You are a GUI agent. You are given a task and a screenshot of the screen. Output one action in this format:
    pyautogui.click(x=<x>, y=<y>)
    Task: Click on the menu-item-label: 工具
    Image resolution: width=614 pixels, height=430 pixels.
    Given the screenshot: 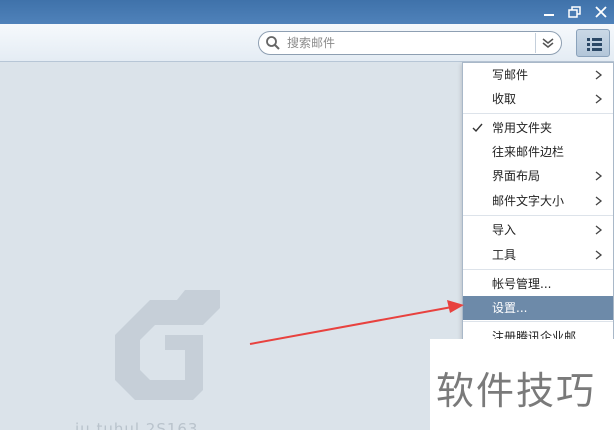 What is the action you would take?
    pyautogui.click(x=504, y=255)
    